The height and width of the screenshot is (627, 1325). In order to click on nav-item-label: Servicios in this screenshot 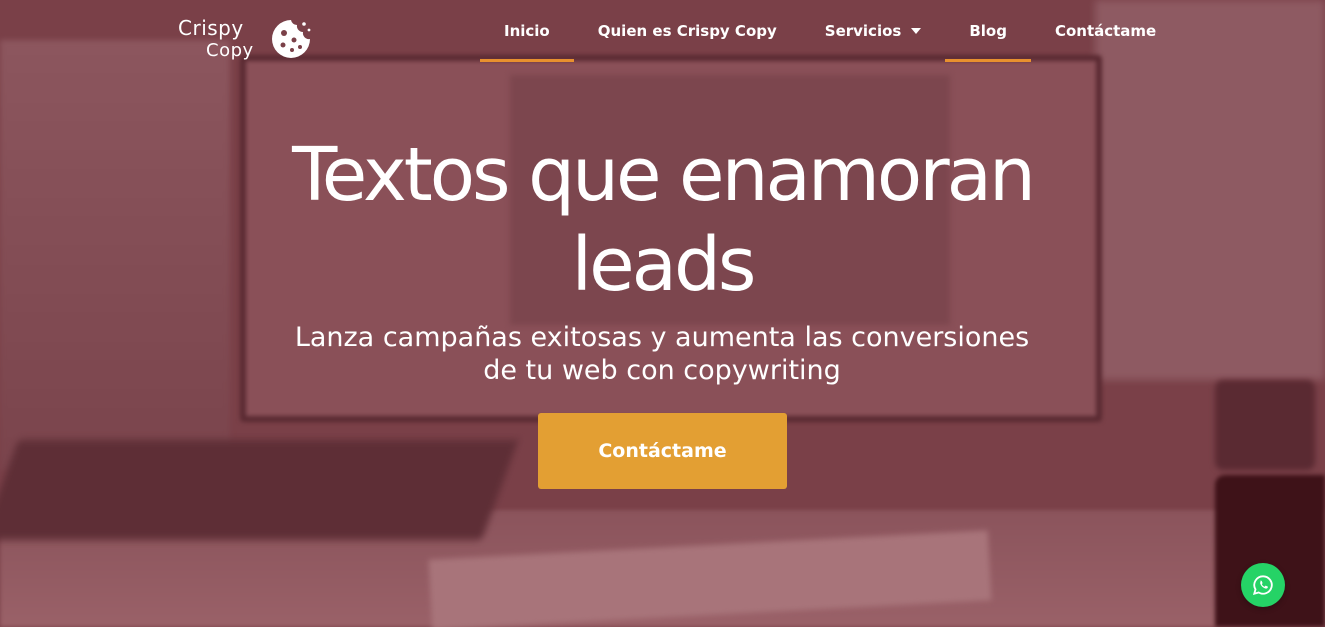, I will do `click(863, 31)`.